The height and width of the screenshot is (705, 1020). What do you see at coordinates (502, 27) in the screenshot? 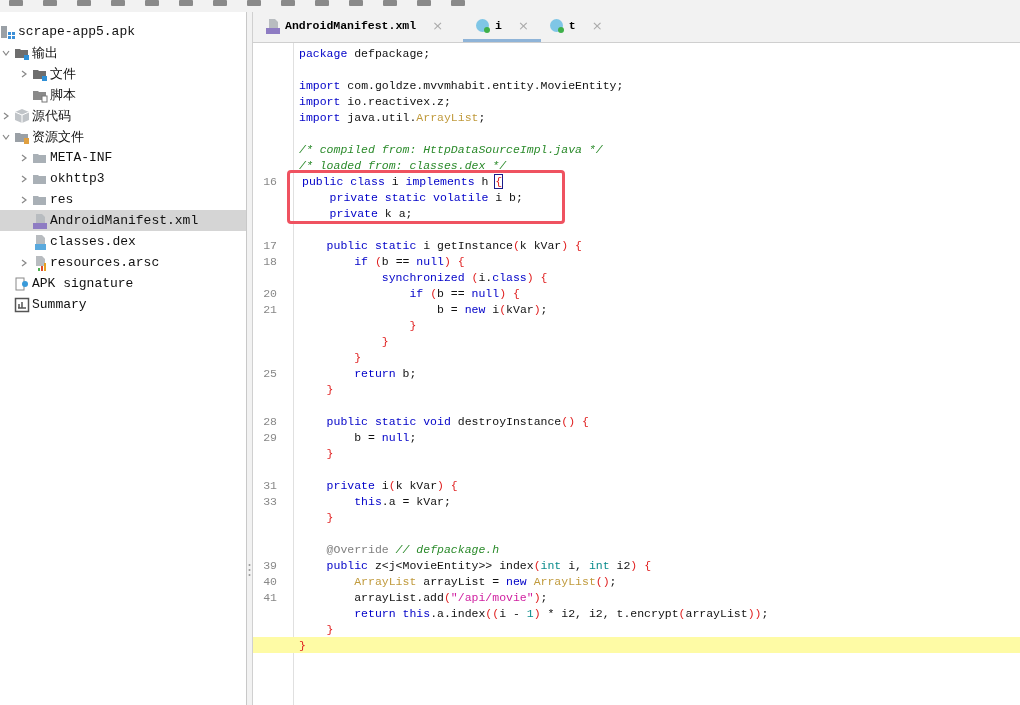
I see `editor-tab: i ×` at bounding box center [502, 27].